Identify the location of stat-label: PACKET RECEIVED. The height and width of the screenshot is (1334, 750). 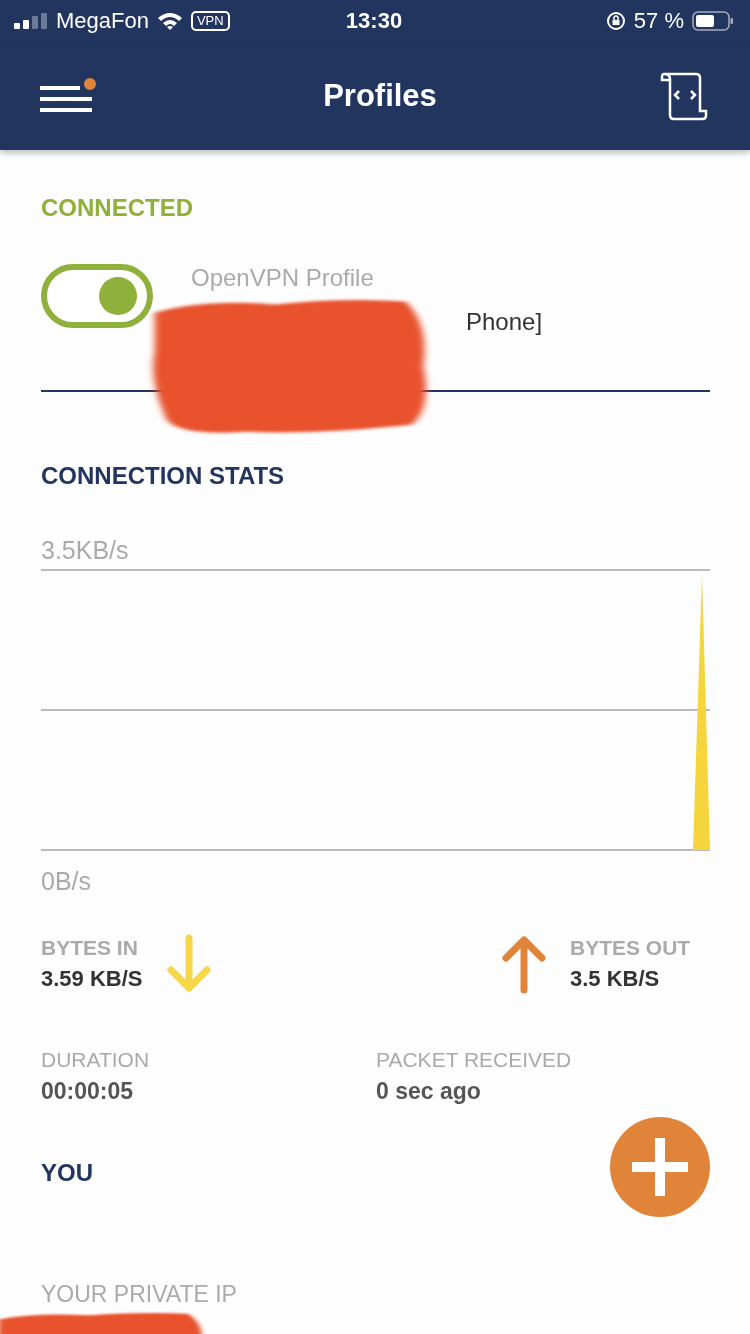
(474, 1060).